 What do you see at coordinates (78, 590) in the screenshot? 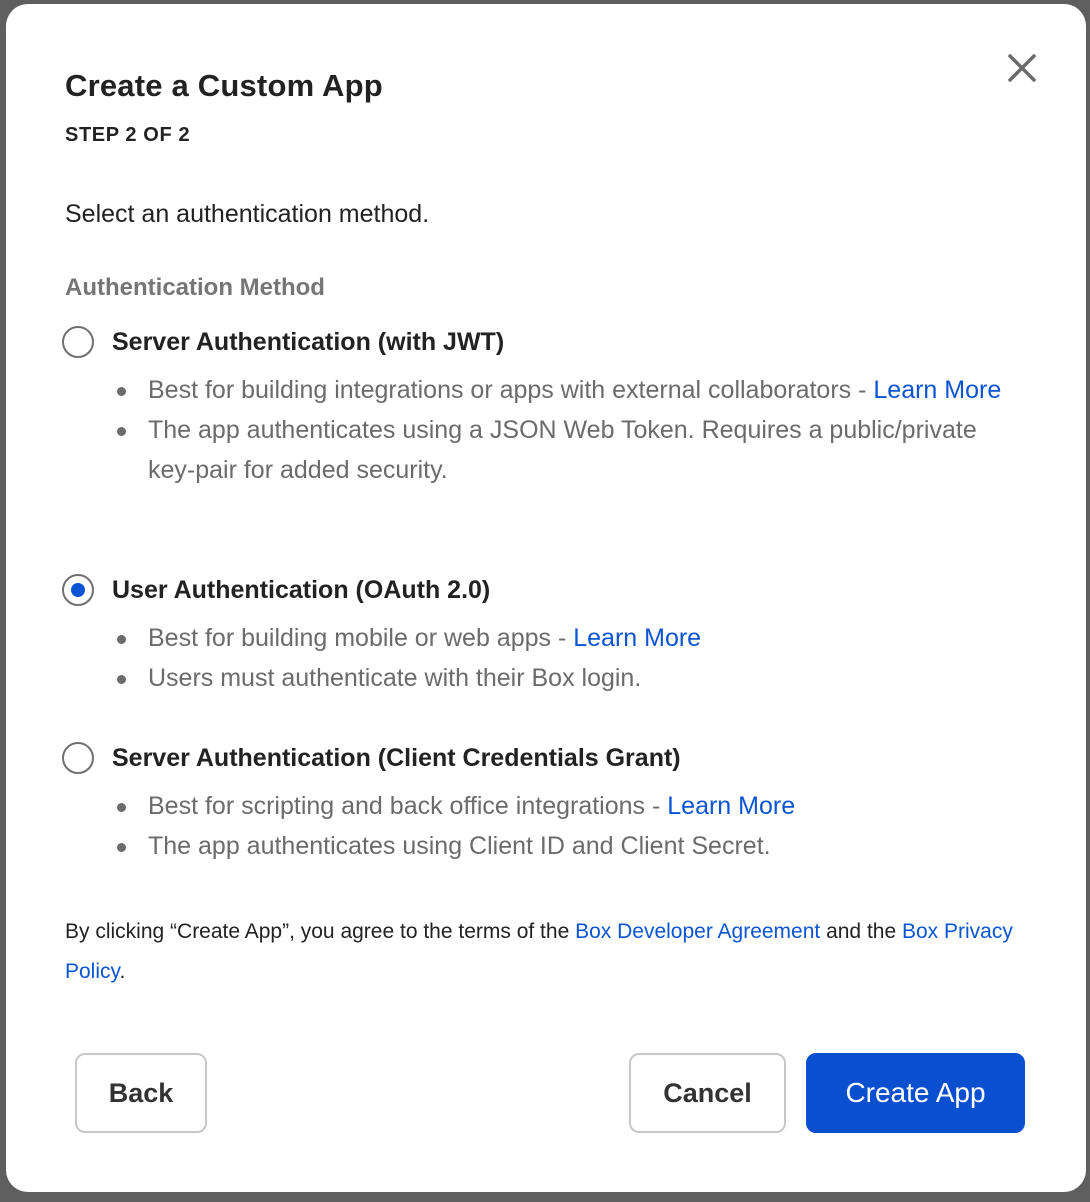
I see `radio-button-oauth` at bounding box center [78, 590].